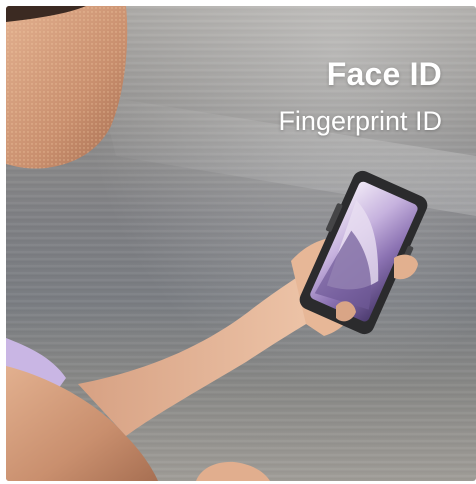 The height and width of the screenshot is (484, 476). I want to click on subheadline: Fingerprint ID, so click(360, 121).